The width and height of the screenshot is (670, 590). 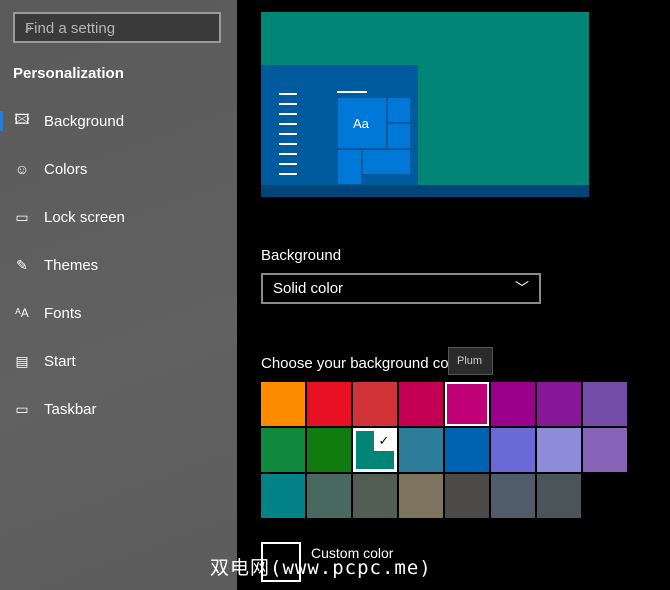 What do you see at coordinates (117, 27) in the screenshot?
I see `search-input: Find a setting ⌕` at bounding box center [117, 27].